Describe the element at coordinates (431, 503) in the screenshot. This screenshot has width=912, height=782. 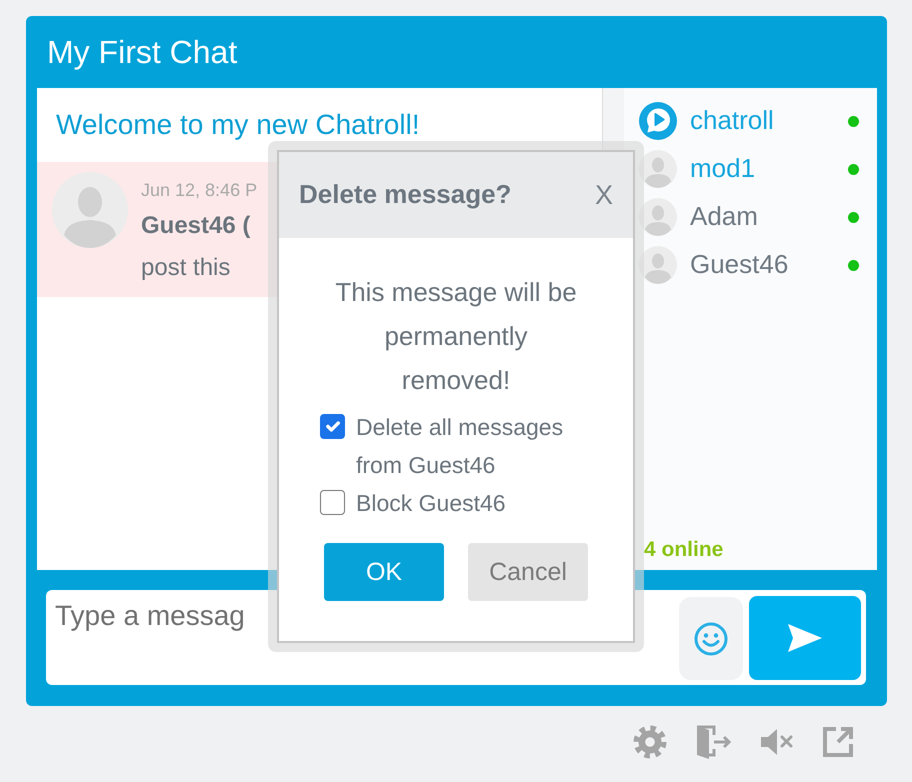
I see `option-label: Block Guest46` at that location.